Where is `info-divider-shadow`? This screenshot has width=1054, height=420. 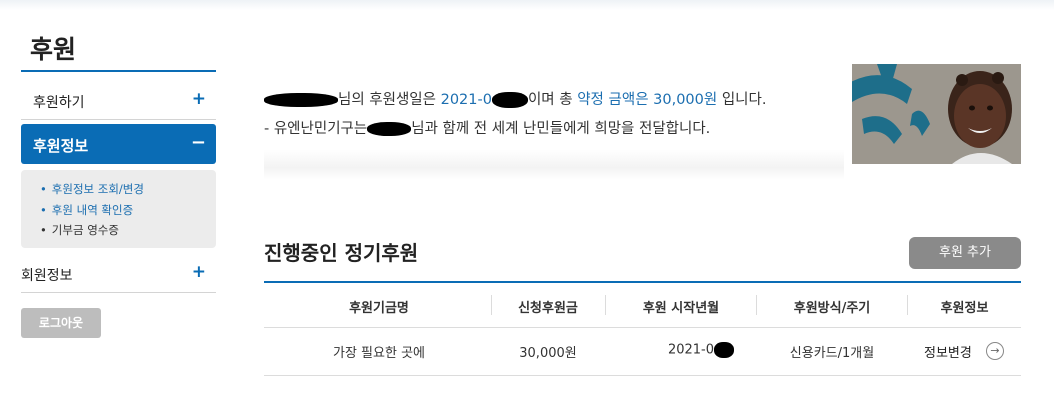
info-divider-shadow is located at coordinates (554, 165).